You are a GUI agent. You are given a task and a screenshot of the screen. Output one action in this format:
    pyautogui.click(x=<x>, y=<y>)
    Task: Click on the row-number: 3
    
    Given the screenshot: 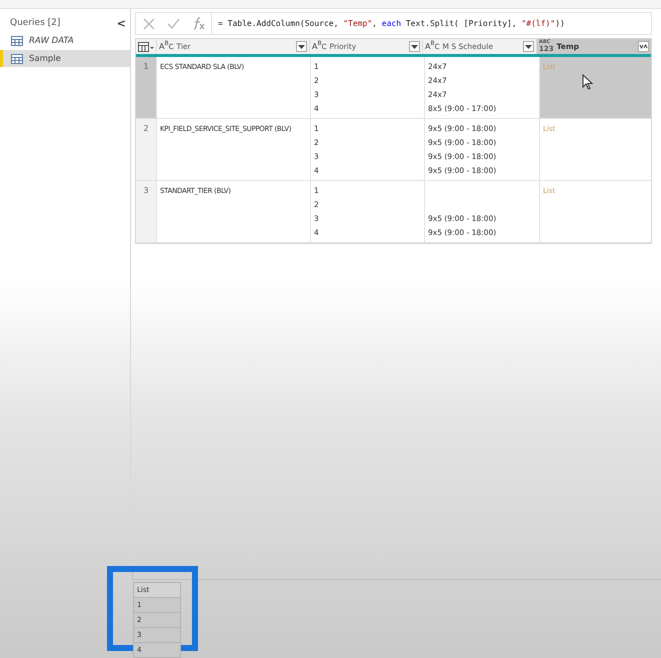 What is the action you would take?
    pyautogui.click(x=146, y=211)
    